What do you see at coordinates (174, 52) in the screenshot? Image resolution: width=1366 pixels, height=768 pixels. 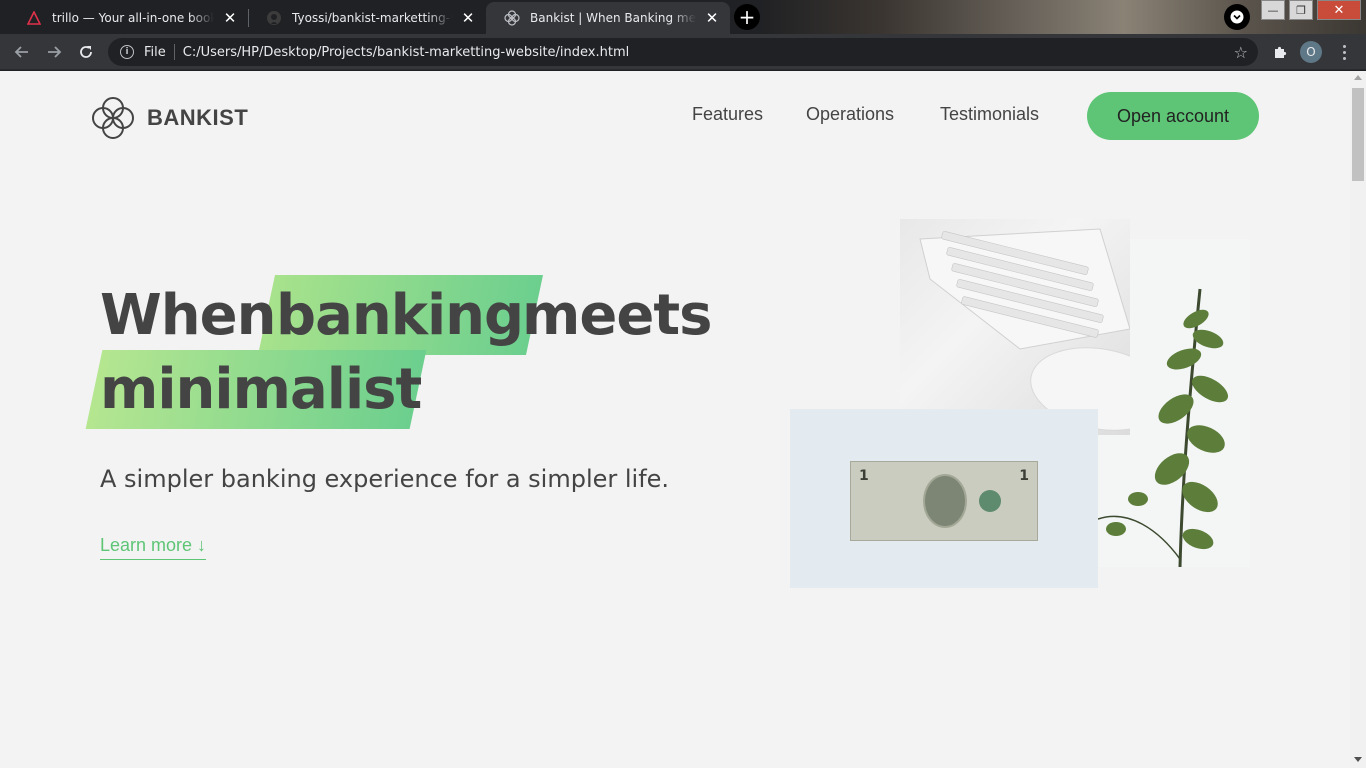 I see `address-separator` at bounding box center [174, 52].